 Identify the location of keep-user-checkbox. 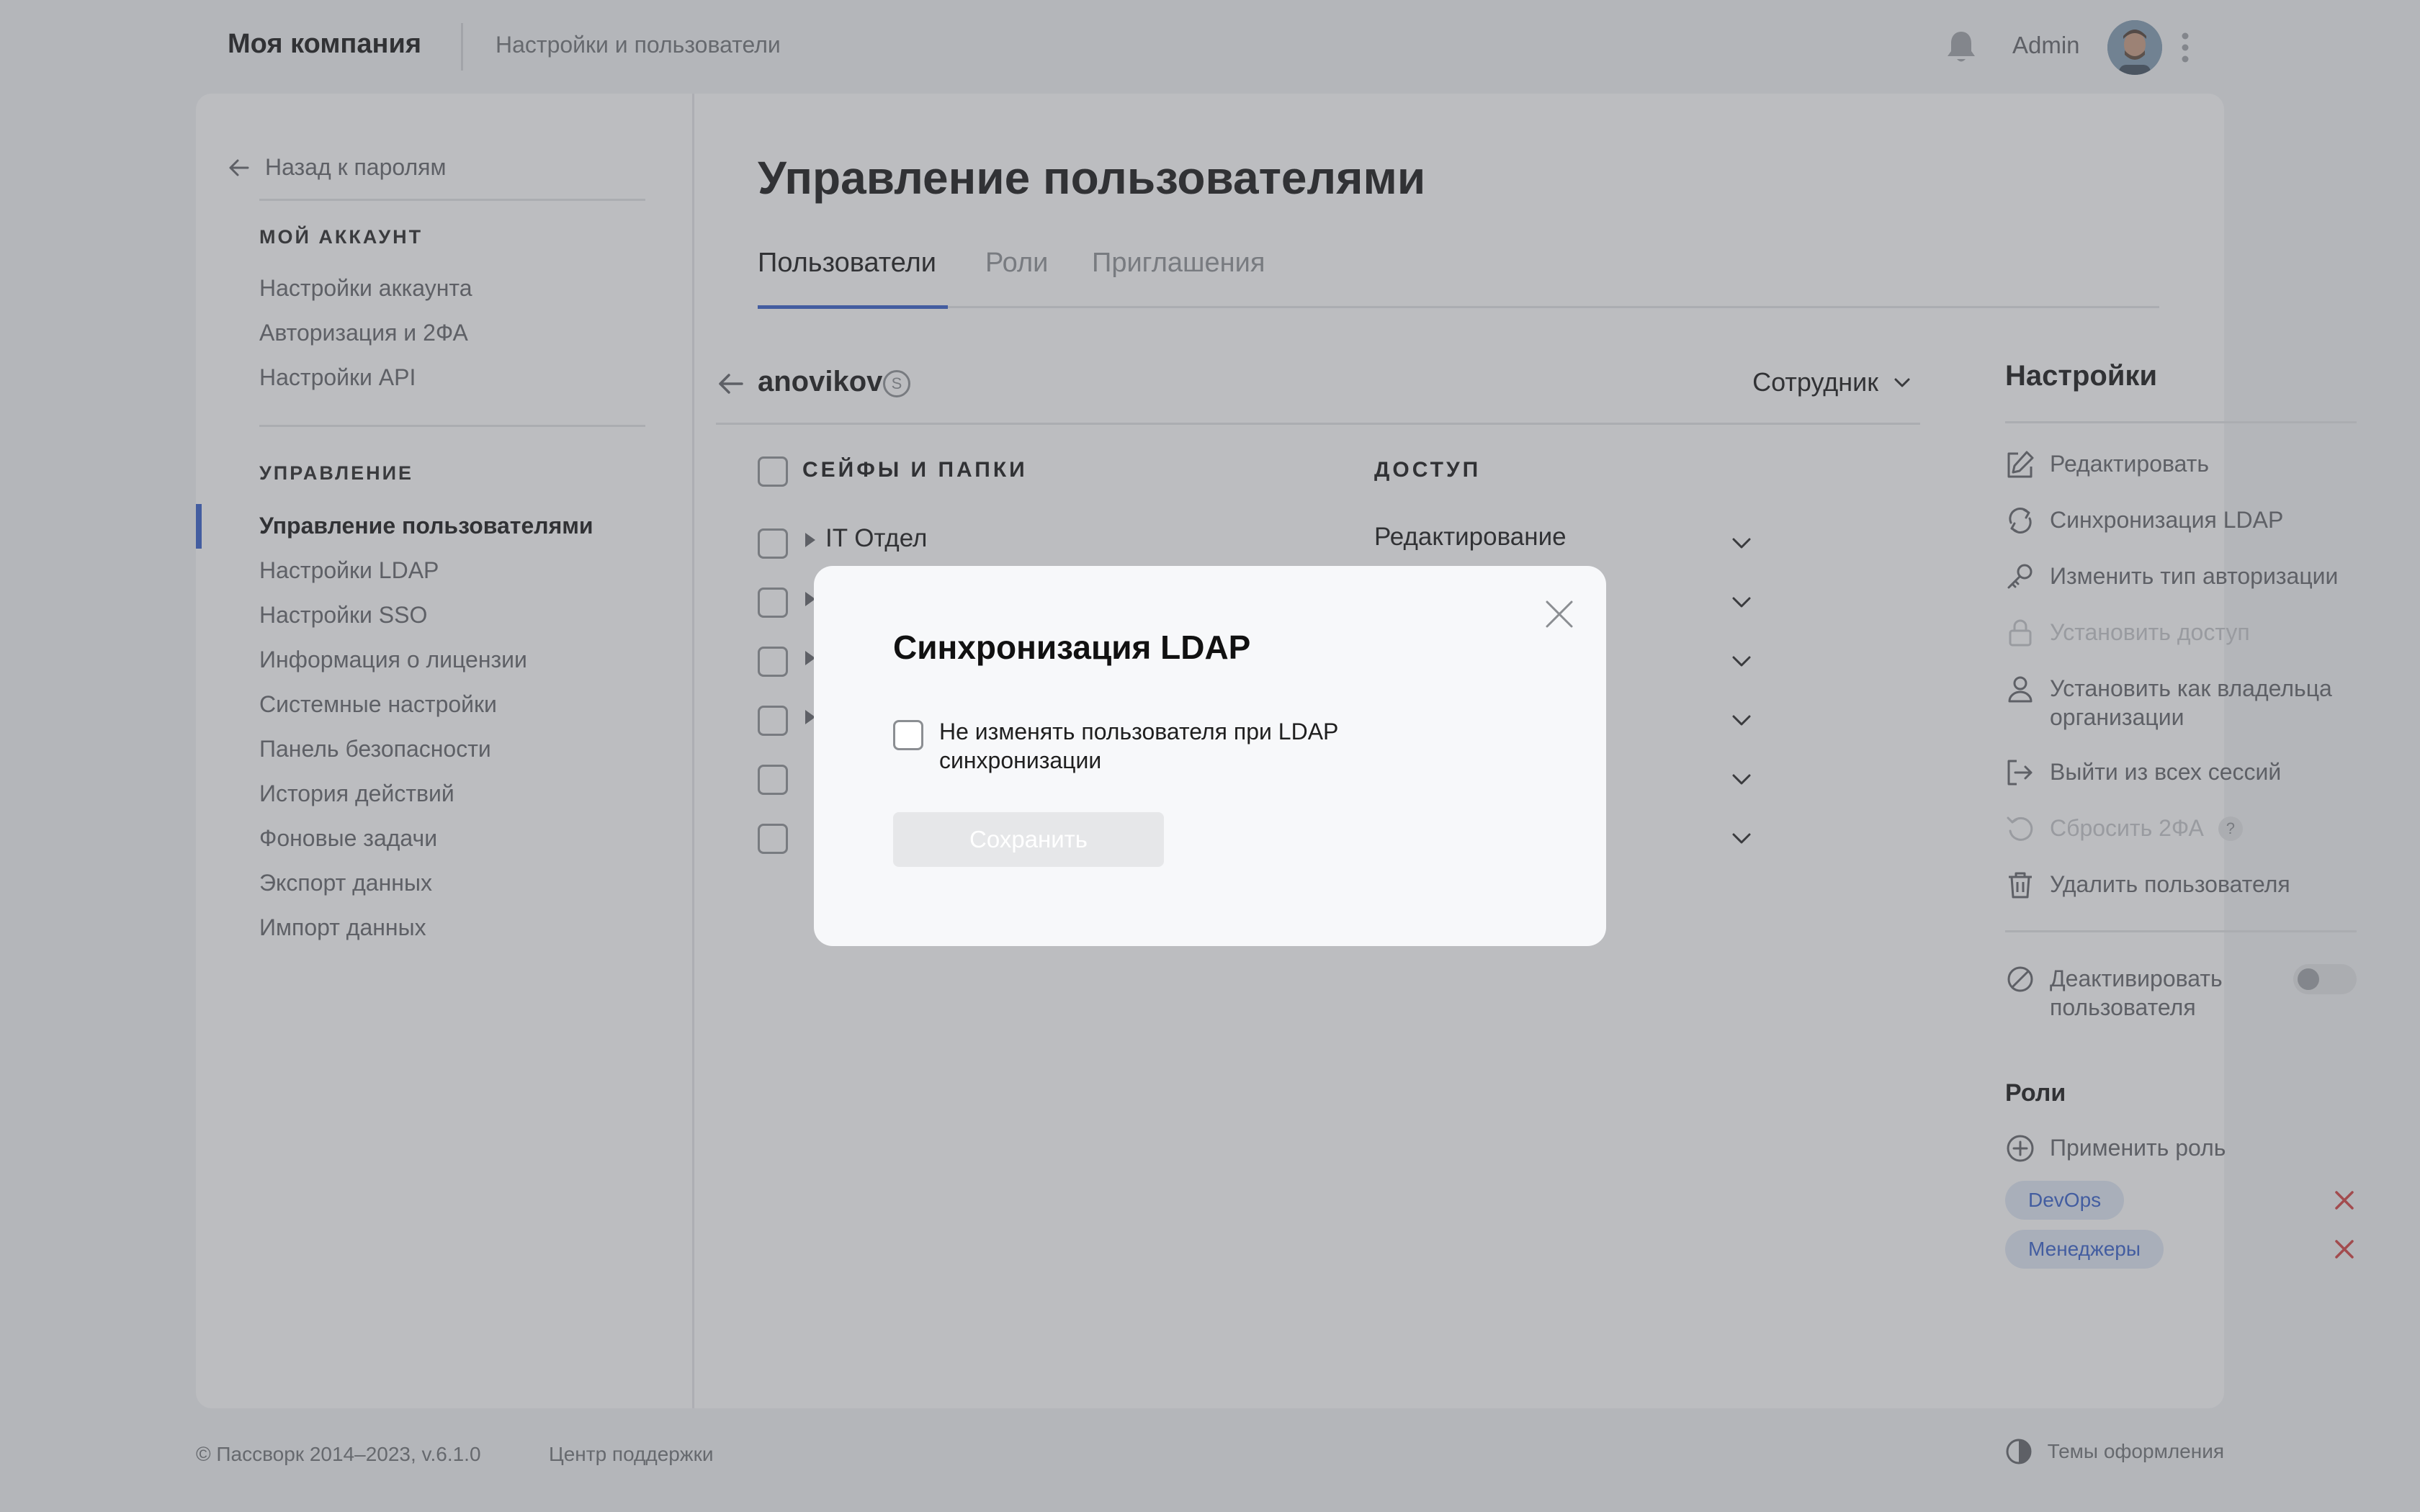
(908, 735).